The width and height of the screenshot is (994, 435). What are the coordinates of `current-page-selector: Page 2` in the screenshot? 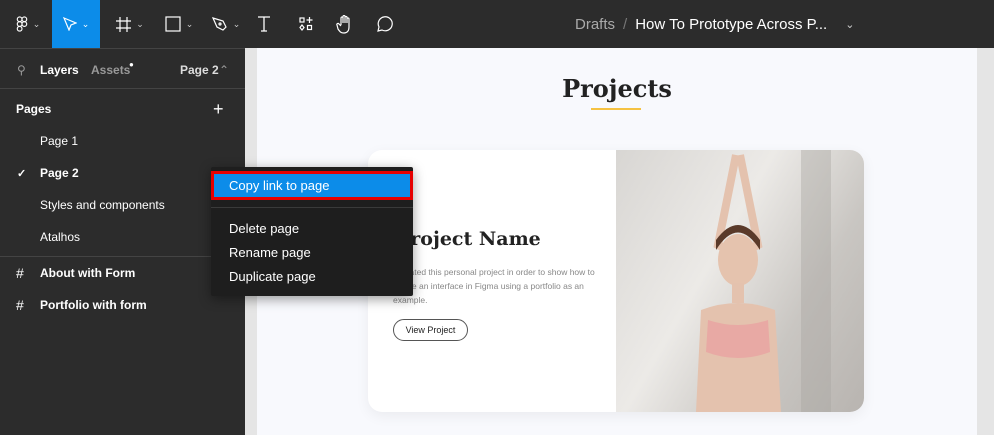 It's located at (199, 70).